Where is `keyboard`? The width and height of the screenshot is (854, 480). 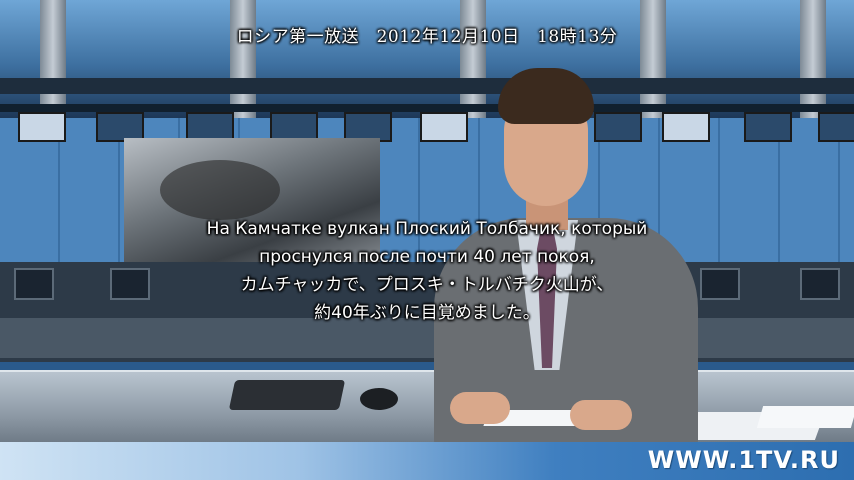 keyboard is located at coordinates (287, 395).